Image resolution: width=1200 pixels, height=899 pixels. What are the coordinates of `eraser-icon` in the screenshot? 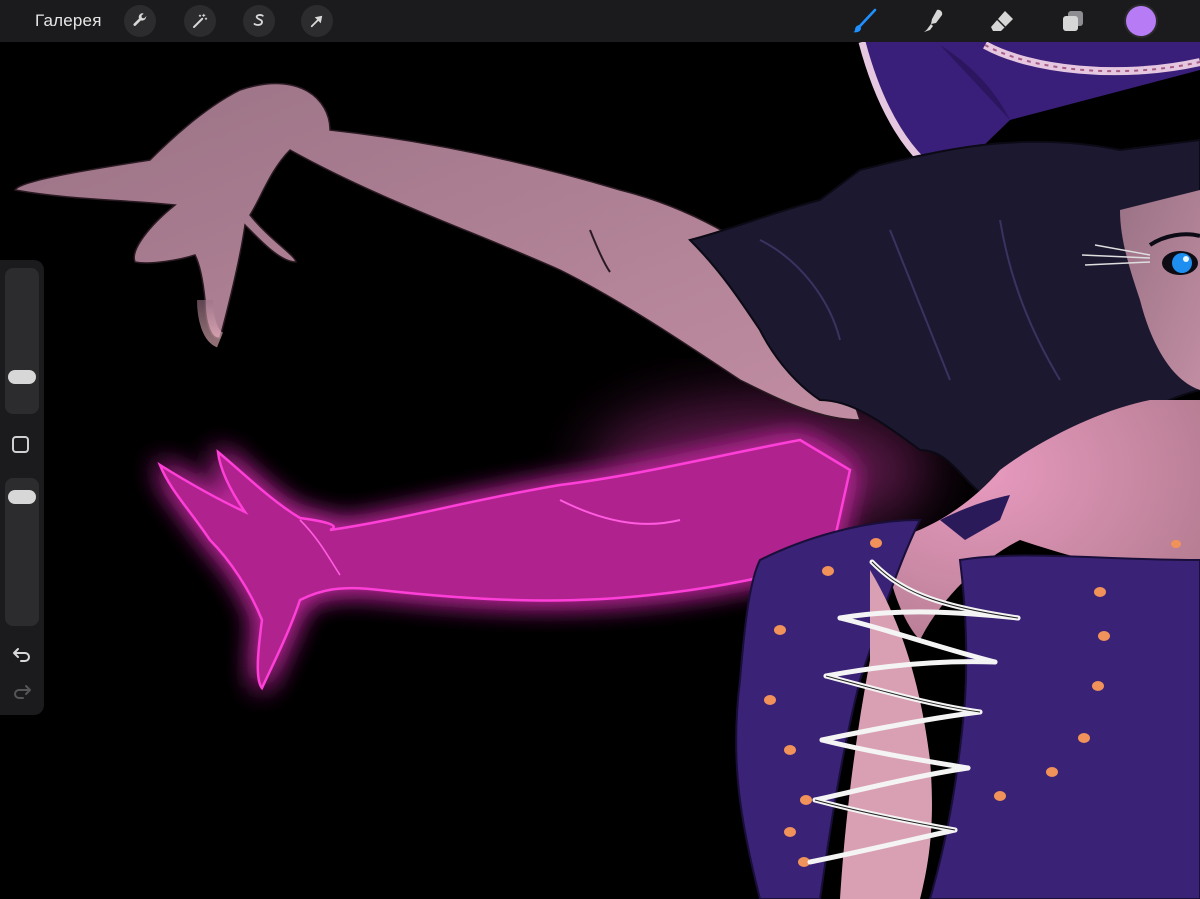 It's located at (1002, 21).